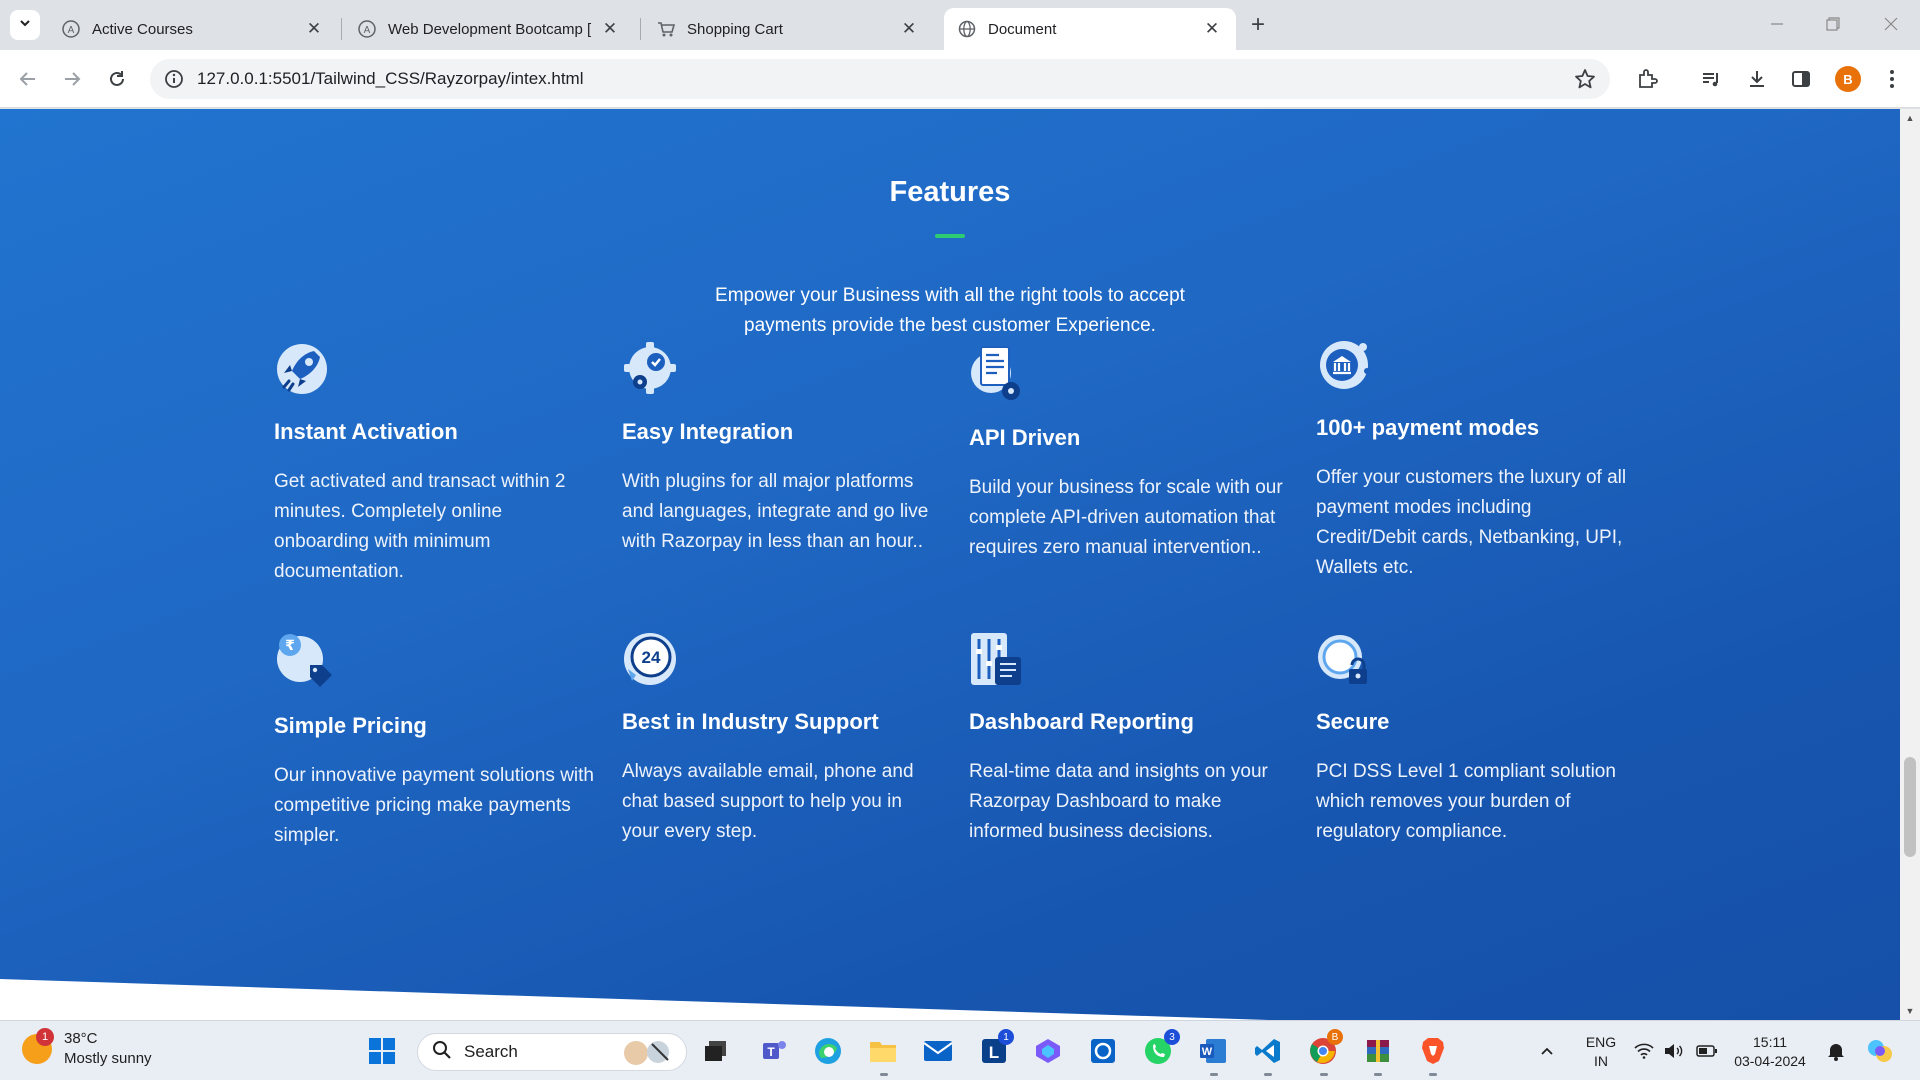  Describe the element at coordinates (950, 236) in the screenshot. I see `heading-underline` at that location.